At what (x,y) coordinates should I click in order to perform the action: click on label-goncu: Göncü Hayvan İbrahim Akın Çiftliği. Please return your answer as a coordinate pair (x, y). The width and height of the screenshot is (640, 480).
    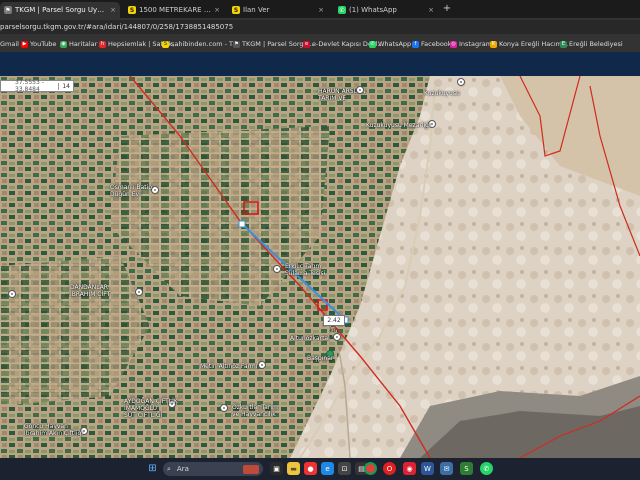
    Looking at the image, I should click on (53, 430).